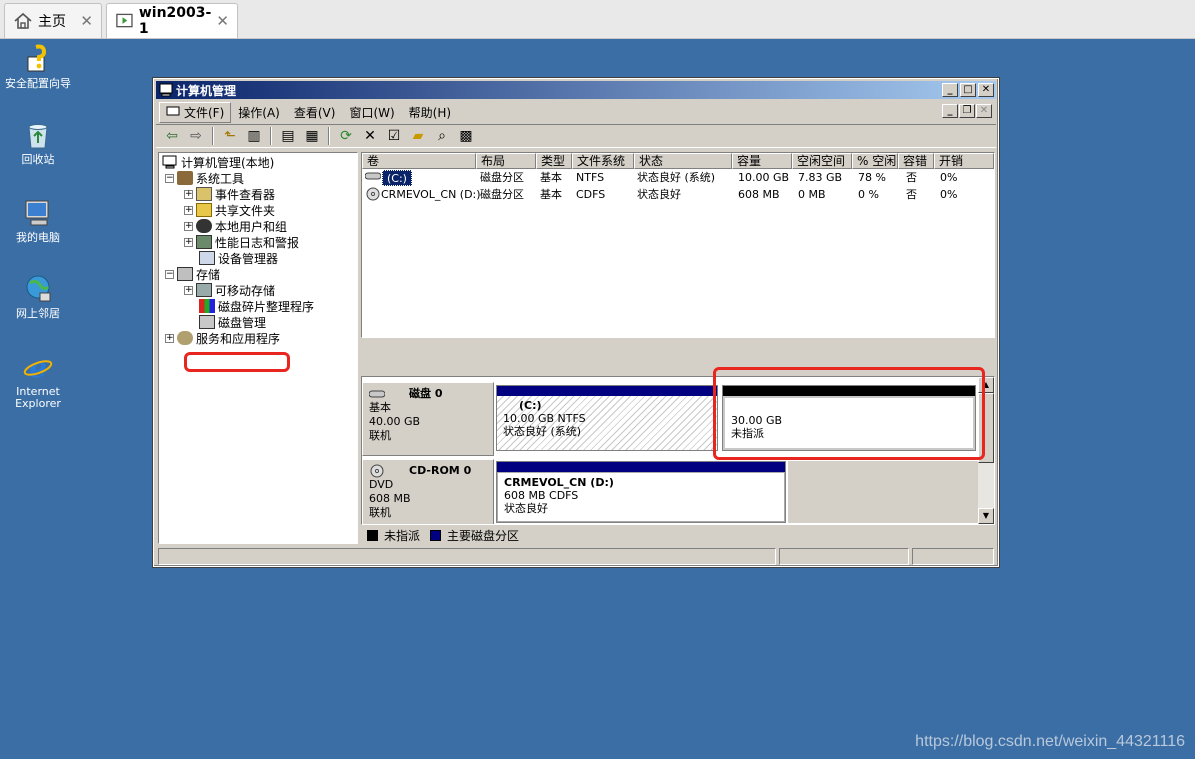  Describe the element at coordinates (256, 306) in the screenshot. I see `tree-item-defragmenter: 磁盘碎片整理程序` at that location.